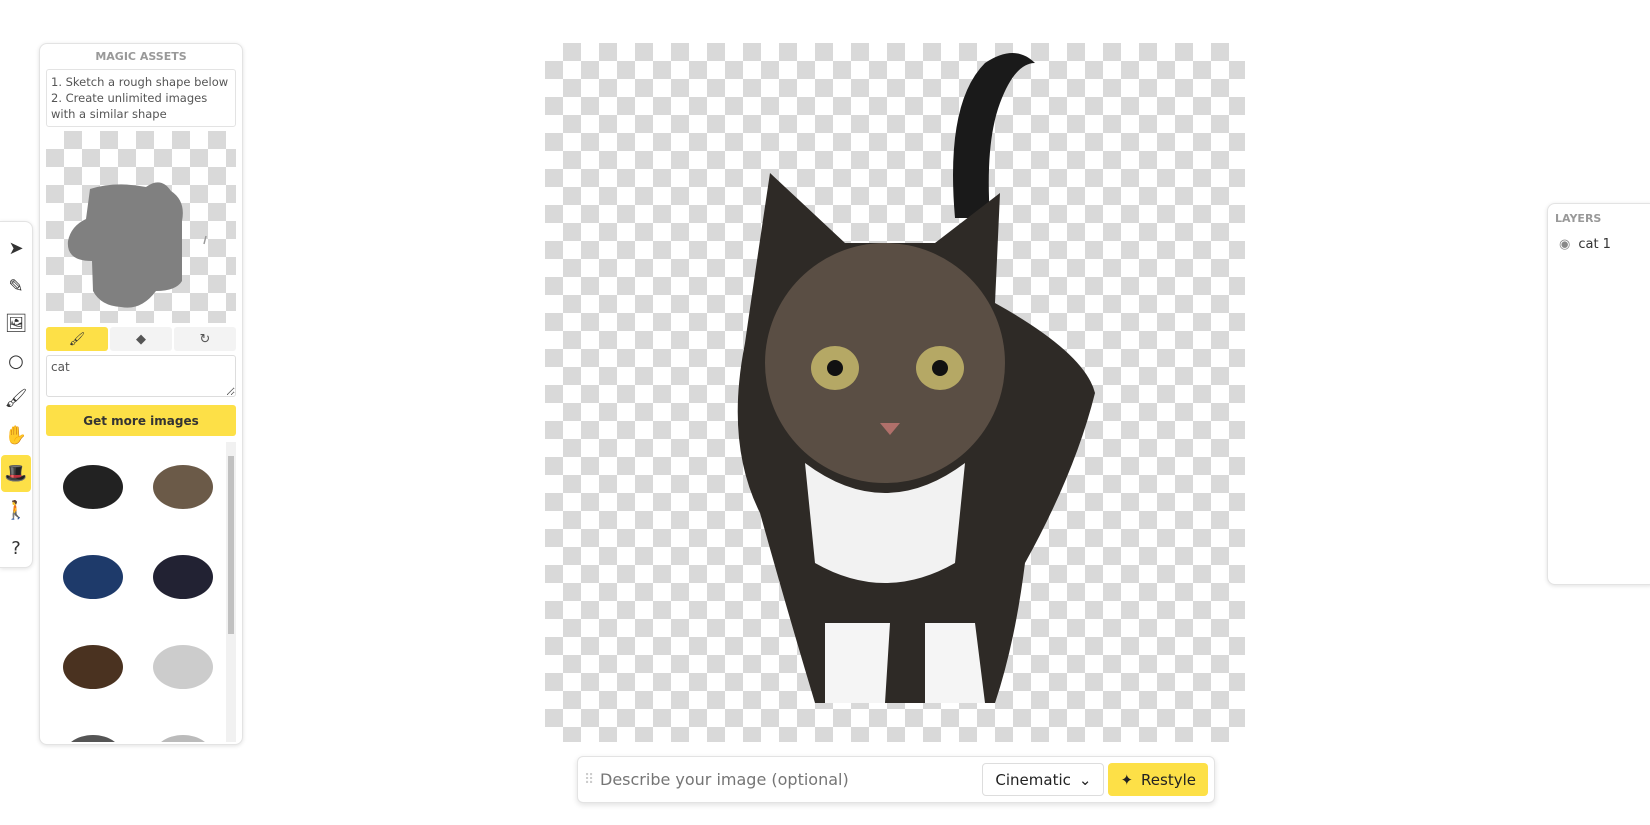 This screenshot has width=1650, height=825. I want to click on hand-icon: ✋, so click(16, 435).